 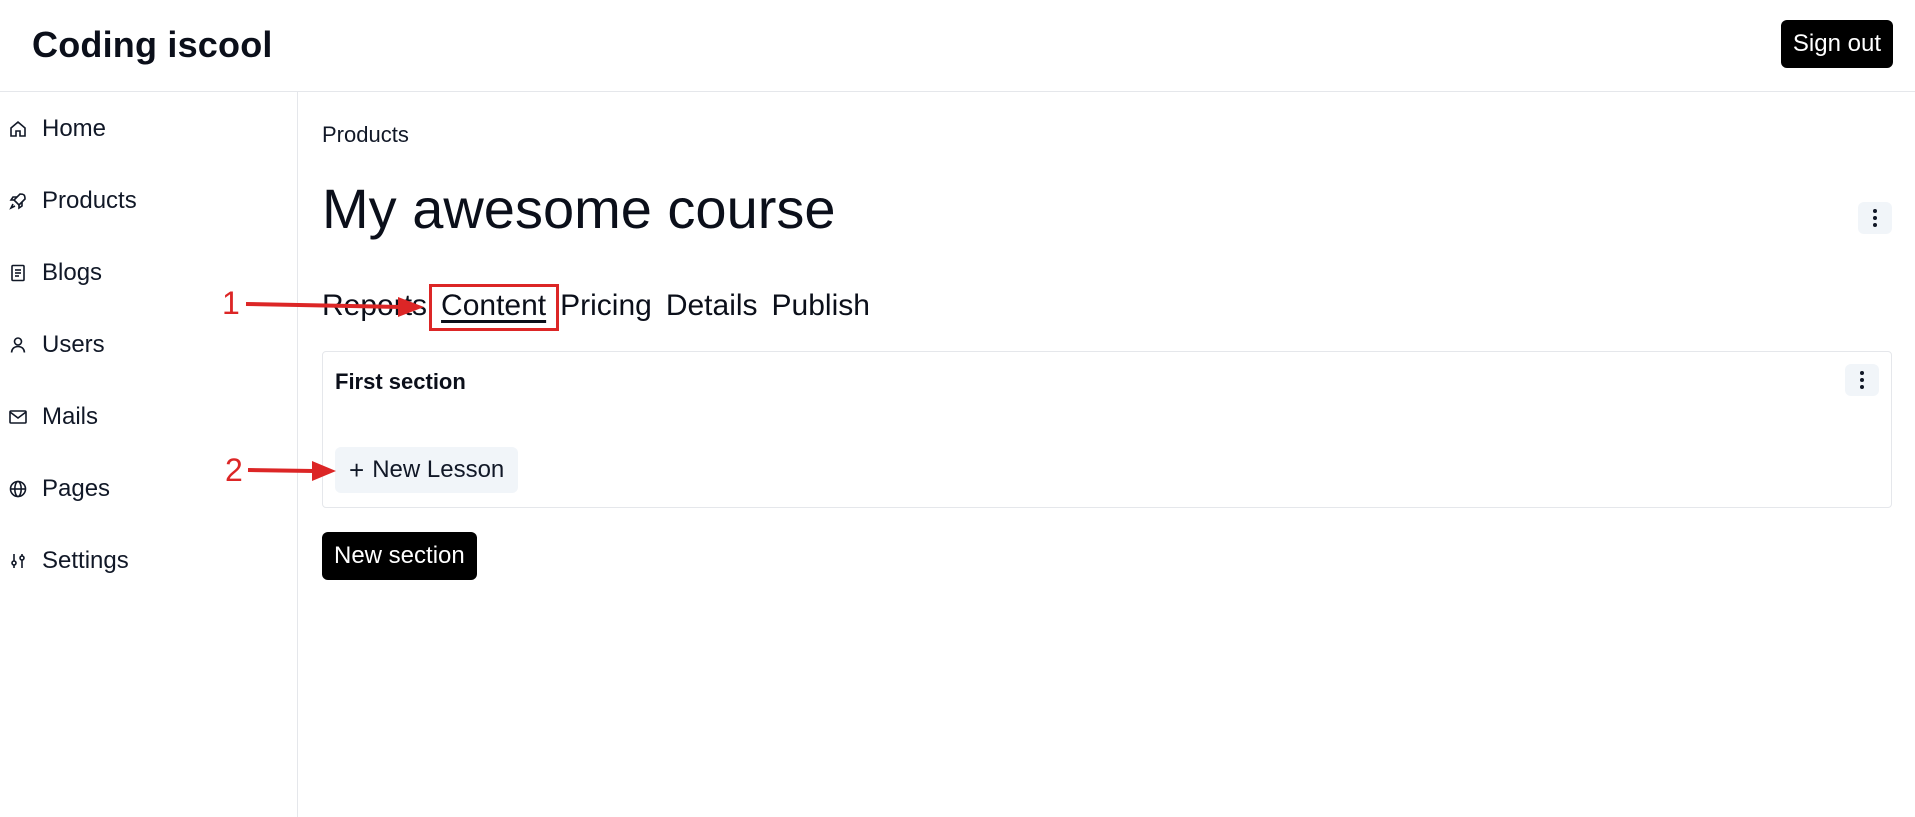 I want to click on rocket-icon, so click(x=18, y=201).